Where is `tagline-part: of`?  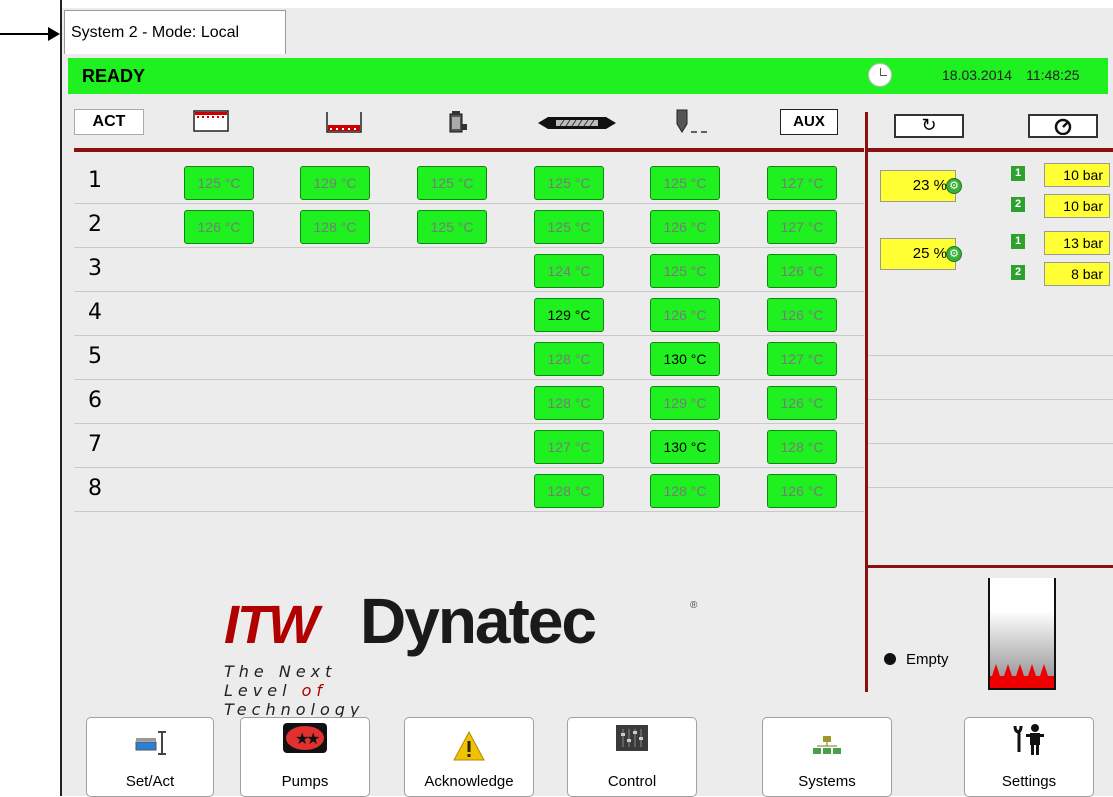 tagline-part: of is located at coordinates (314, 690).